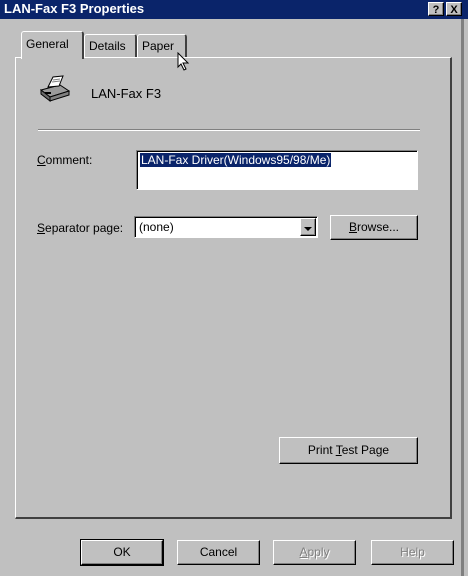 This screenshot has height=576, width=468. What do you see at coordinates (352, 227) in the screenshot?
I see `browse-accel: B` at bounding box center [352, 227].